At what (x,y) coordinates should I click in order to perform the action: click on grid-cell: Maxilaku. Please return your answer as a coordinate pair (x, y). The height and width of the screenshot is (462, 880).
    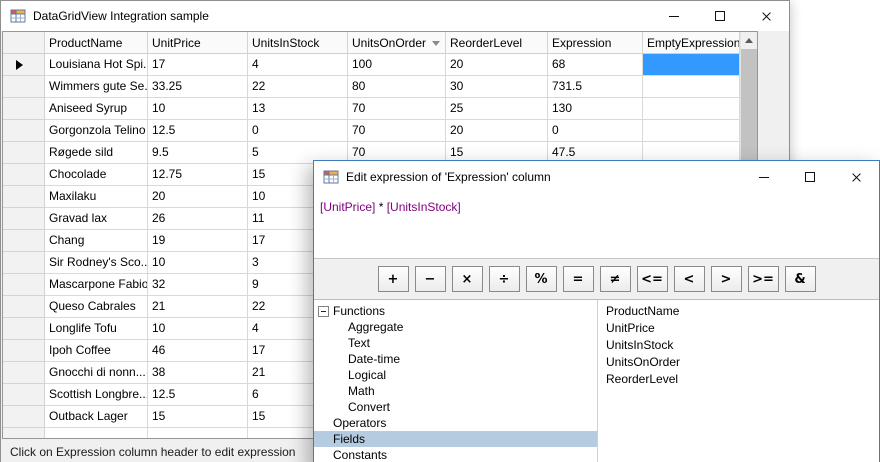
    Looking at the image, I should click on (96, 197).